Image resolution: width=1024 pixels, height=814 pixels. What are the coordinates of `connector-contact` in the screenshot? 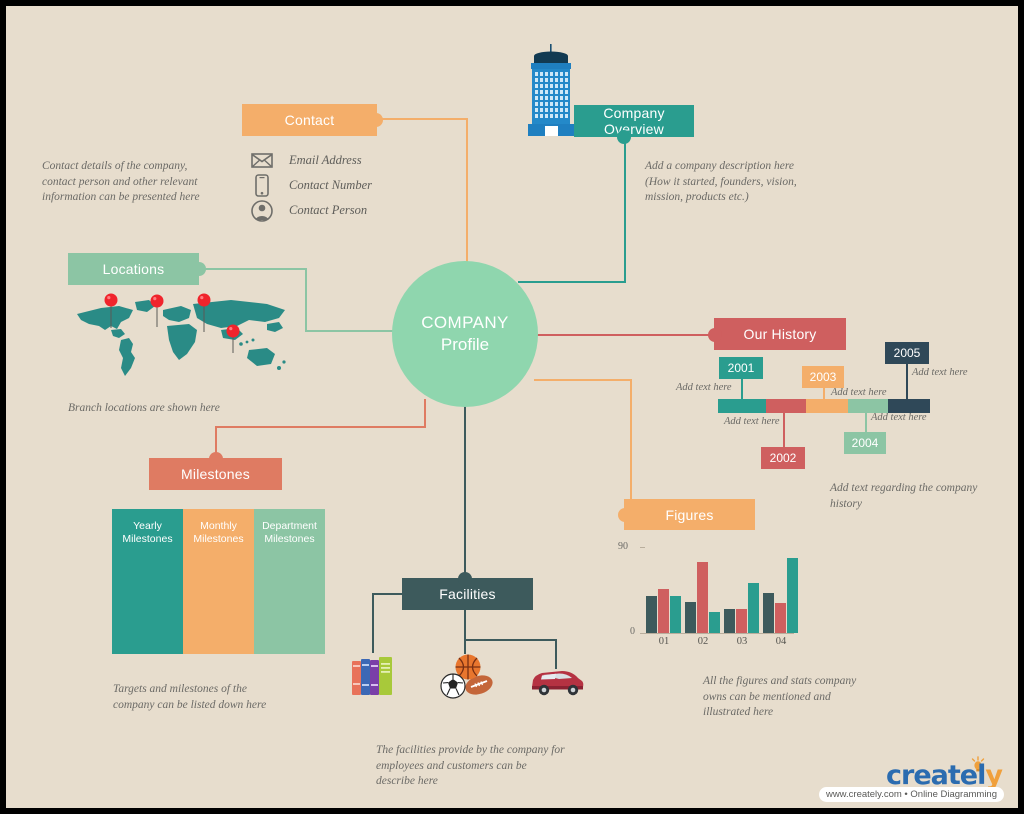 It's located at (422, 119).